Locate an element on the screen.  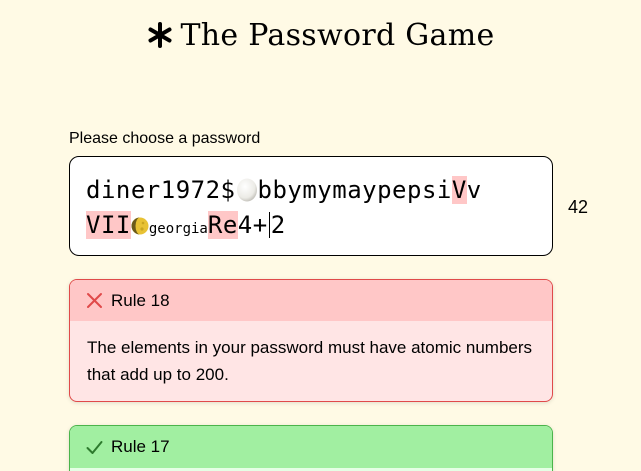
rule-label: Rule 18 is located at coordinates (140, 300).